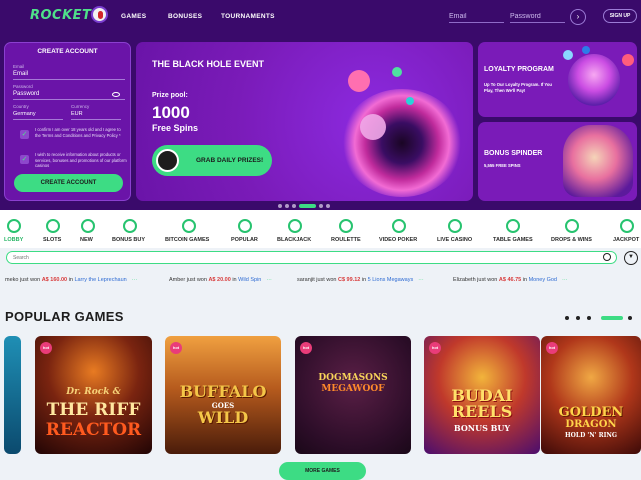 The image size is (641, 480). I want to click on category-video-poker: VIDEO POKER, so click(399, 229).